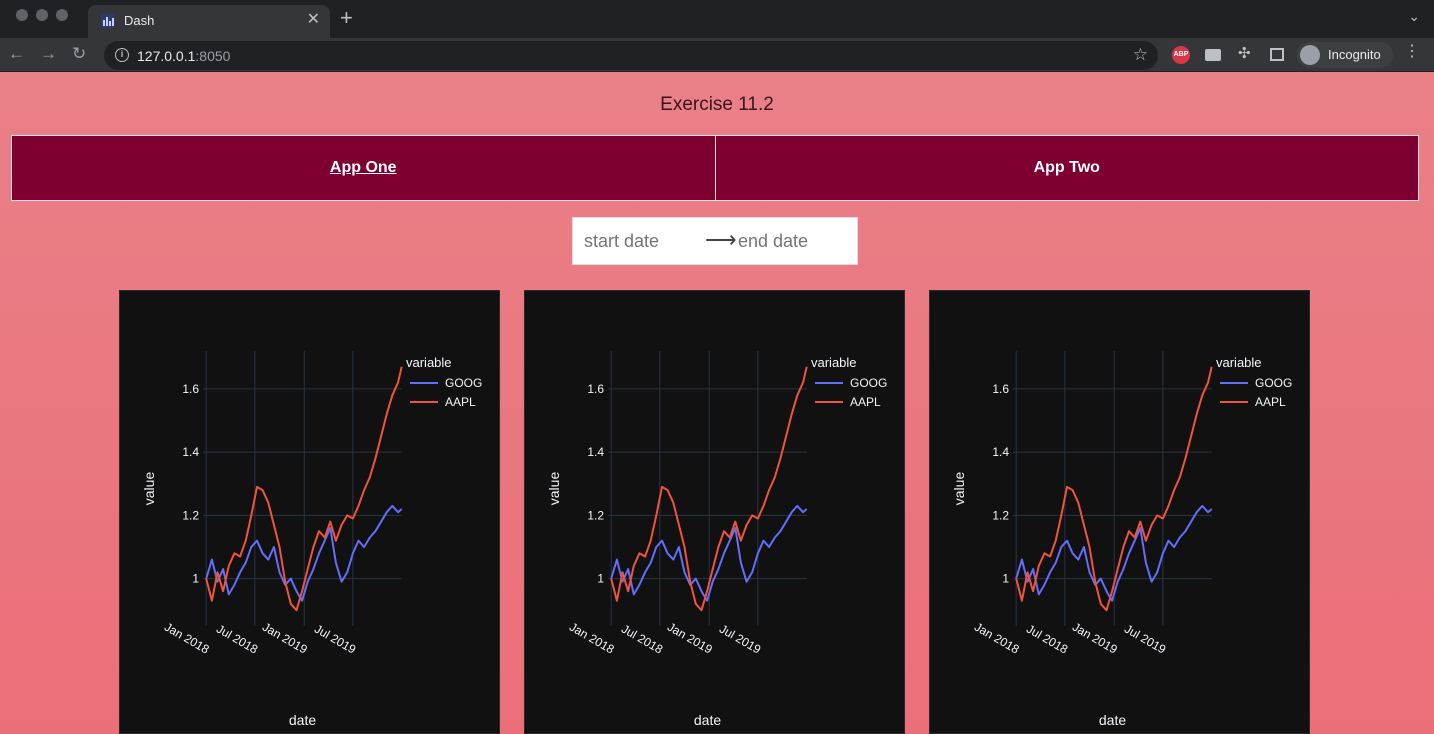  I want to click on reload-icon: ↻, so click(79, 54).